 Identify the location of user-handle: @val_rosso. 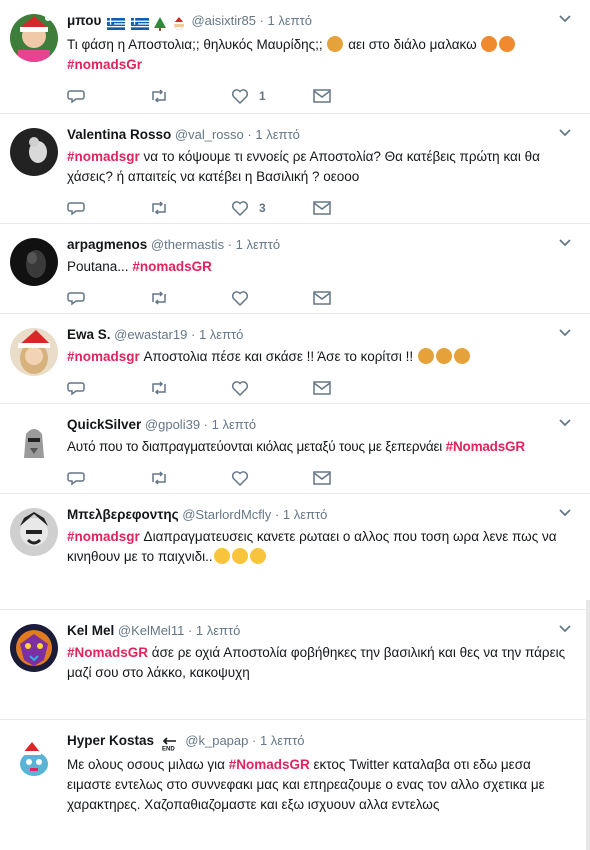
(209, 134).